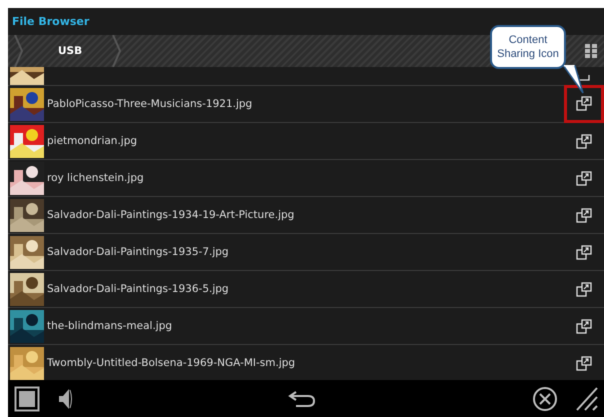 This screenshot has width=604, height=417. Describe the element at coordinates (574, 80) in the screenshot. I see `callout-pointer` at that location.